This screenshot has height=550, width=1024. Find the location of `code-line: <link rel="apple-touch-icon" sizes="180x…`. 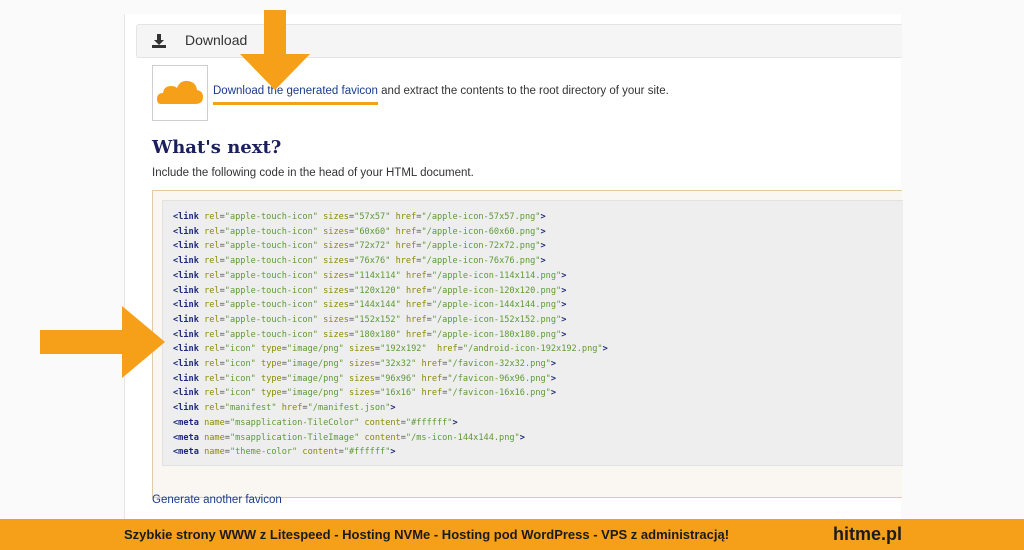

code-line: <link rel="apple-touch-icon" sizes="180x… is located at coordinates (370, 334).